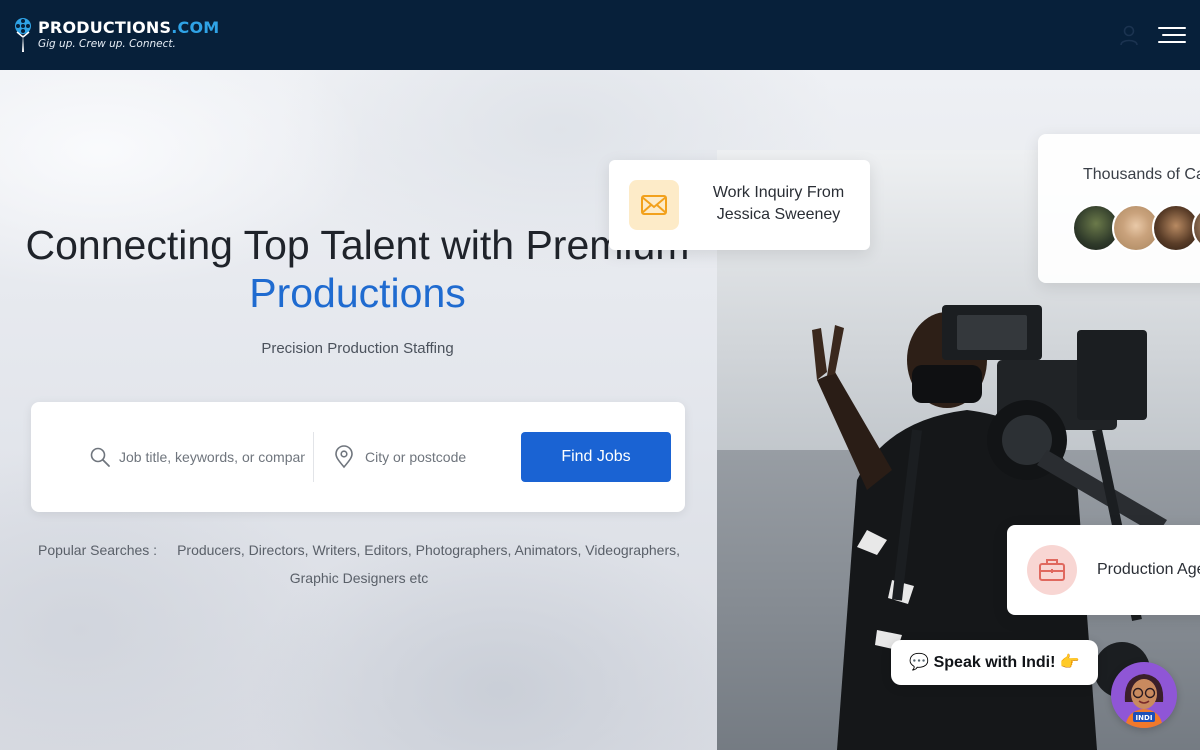 The width and height of the screenshot is (1200, 750). Describe the element at coordinates (1144, 701) in the screenshot. I see `indi-character-icon: INDI` at that location.